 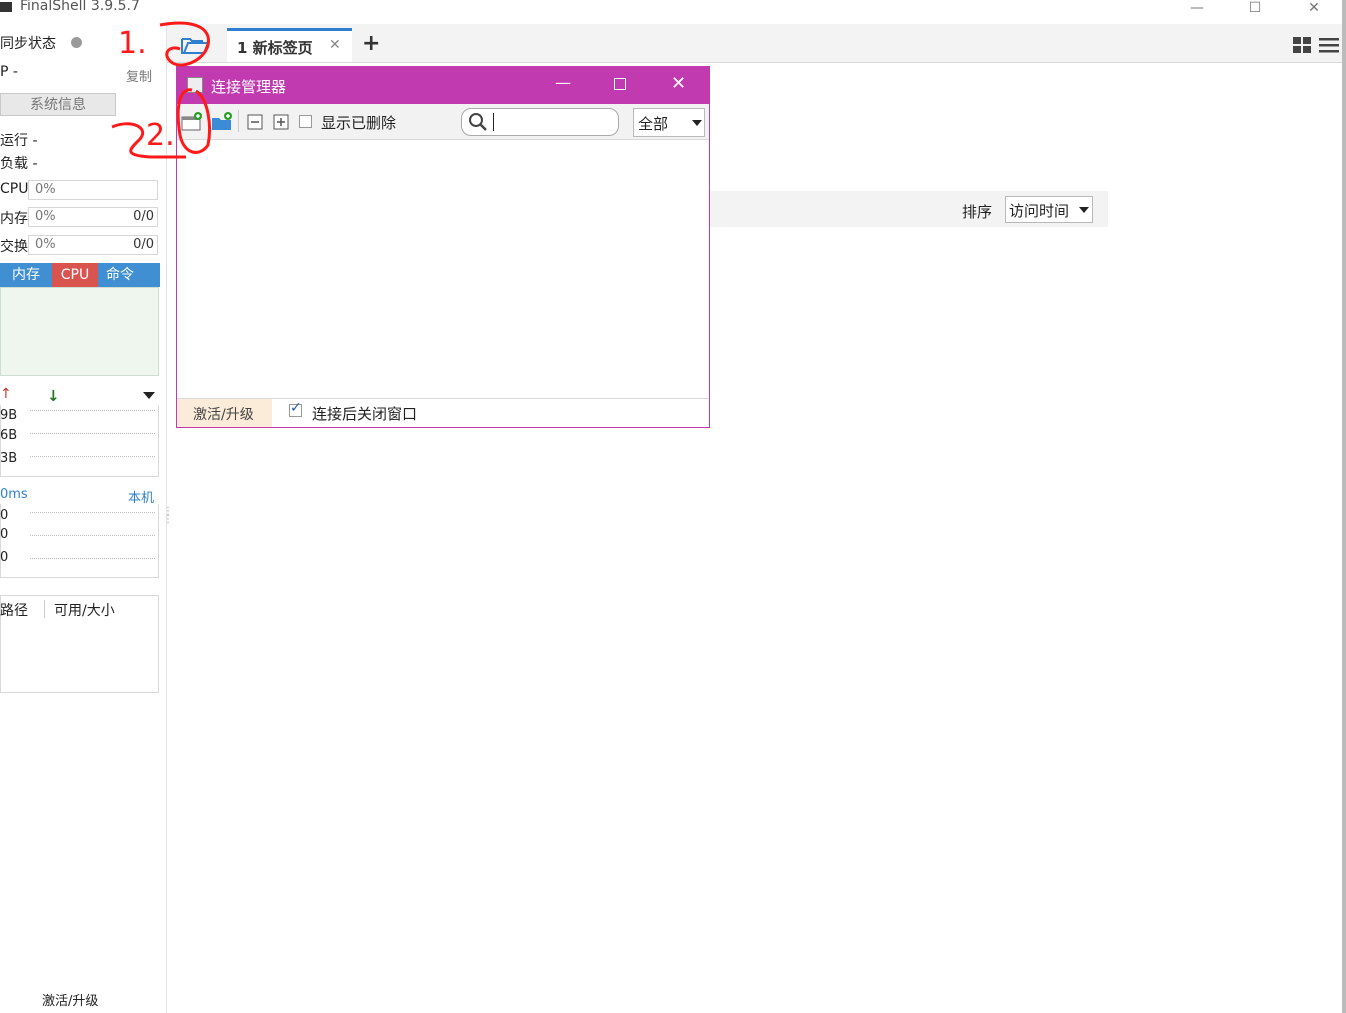 What do you see at coordinates (26, 275) in the screenshot?
I see `tab-memory: 内存` at bounding box center [26, 275].